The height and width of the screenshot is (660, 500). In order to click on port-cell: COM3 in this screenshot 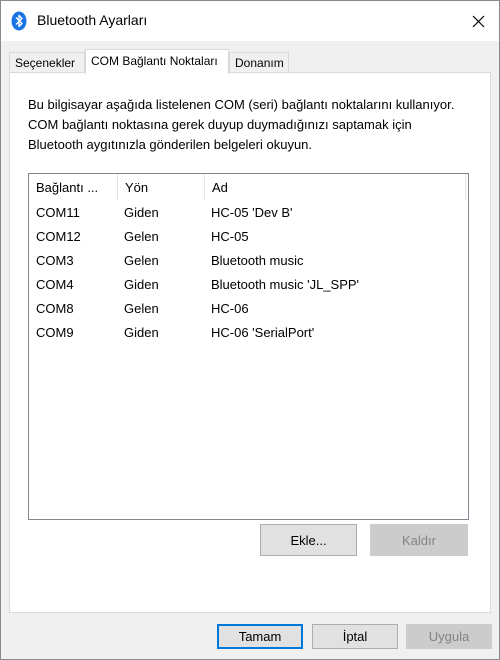, I will do `click(55, 260)`.